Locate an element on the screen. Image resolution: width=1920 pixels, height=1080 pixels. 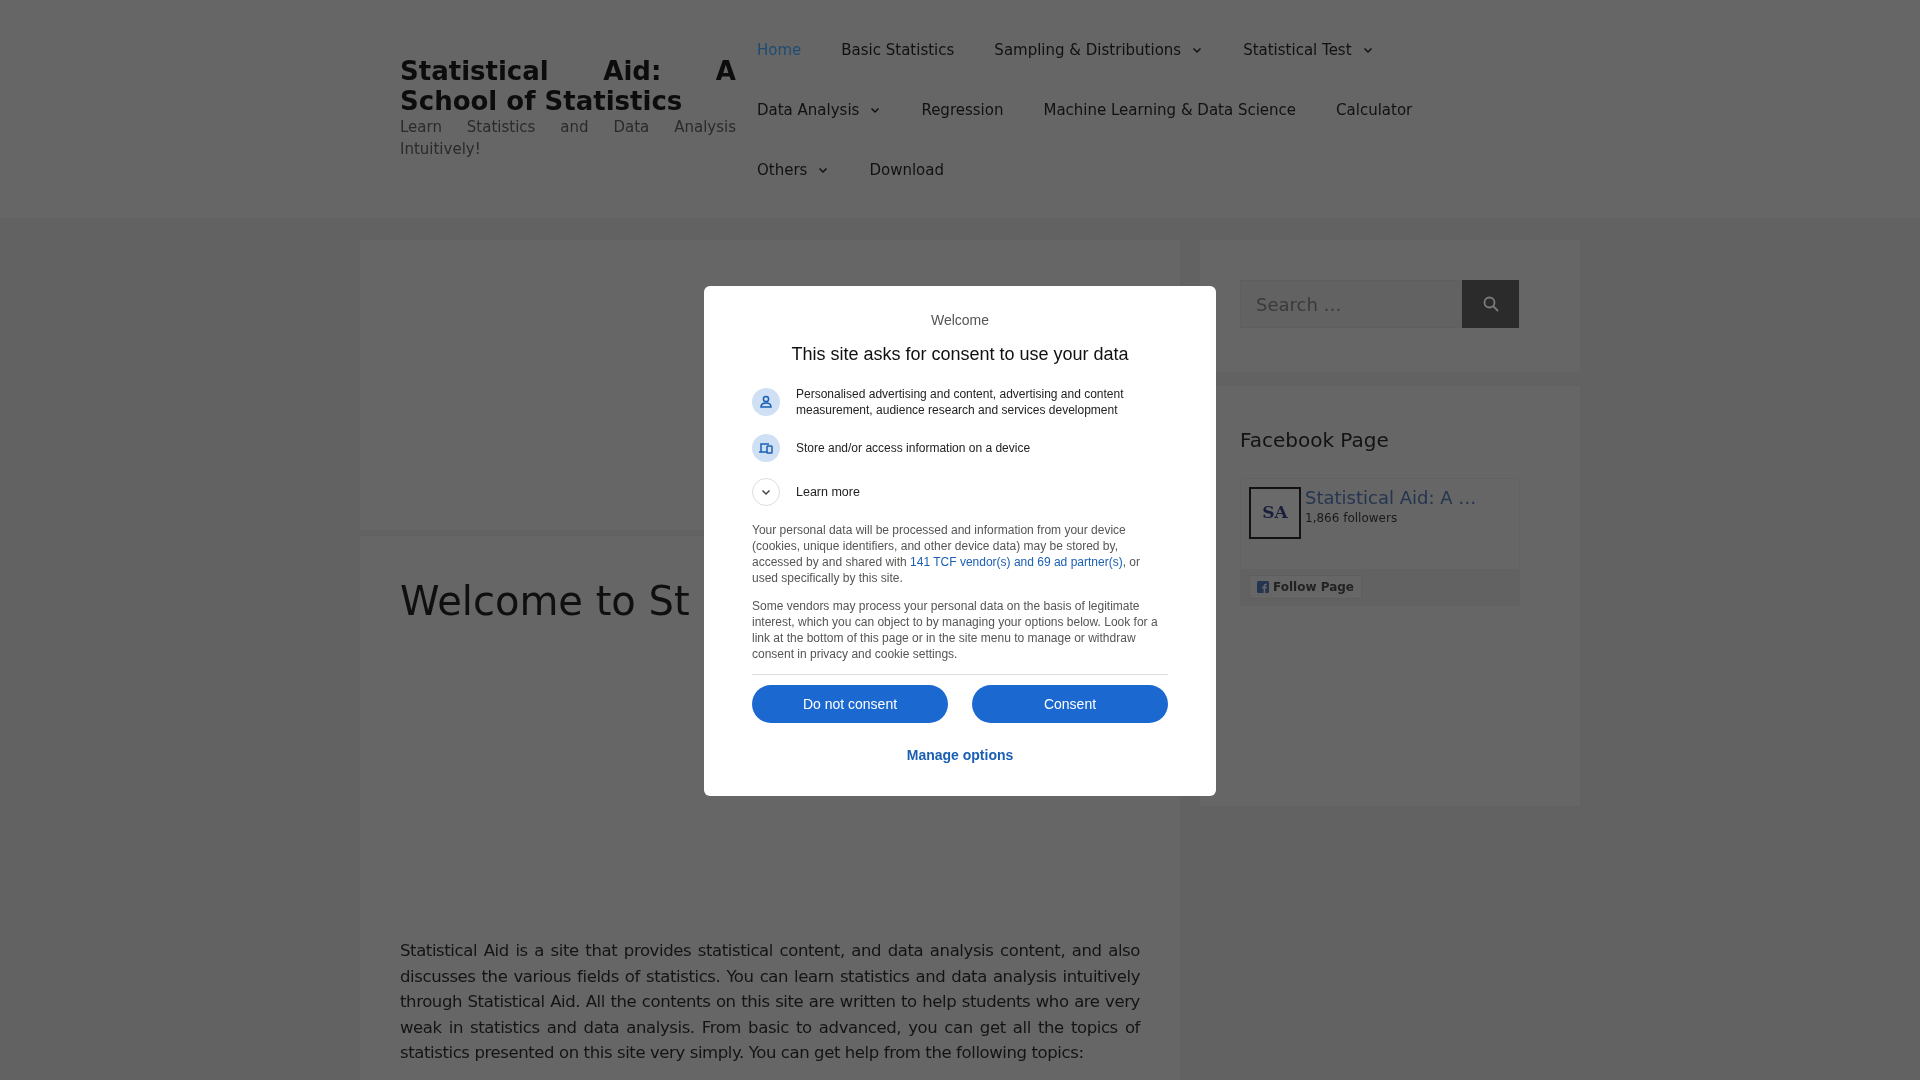
search-icon is located at coordinates (1490, 304).